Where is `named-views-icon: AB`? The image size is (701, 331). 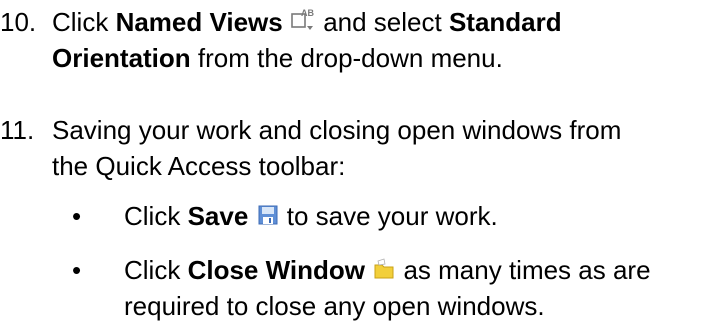
named-views-icon: AB is located at coordinates (303, 20).